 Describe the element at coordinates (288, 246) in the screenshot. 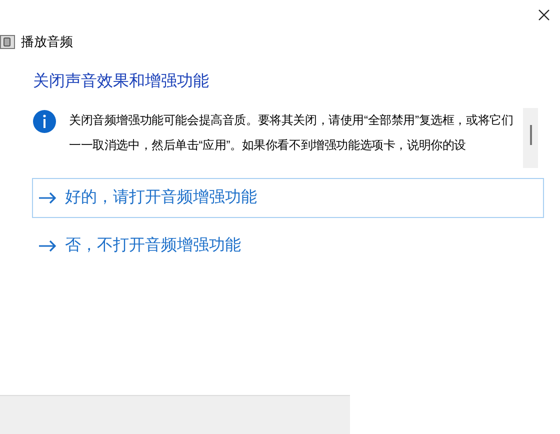

I see `option-link: 否，不打开音频增强功能` at that location.